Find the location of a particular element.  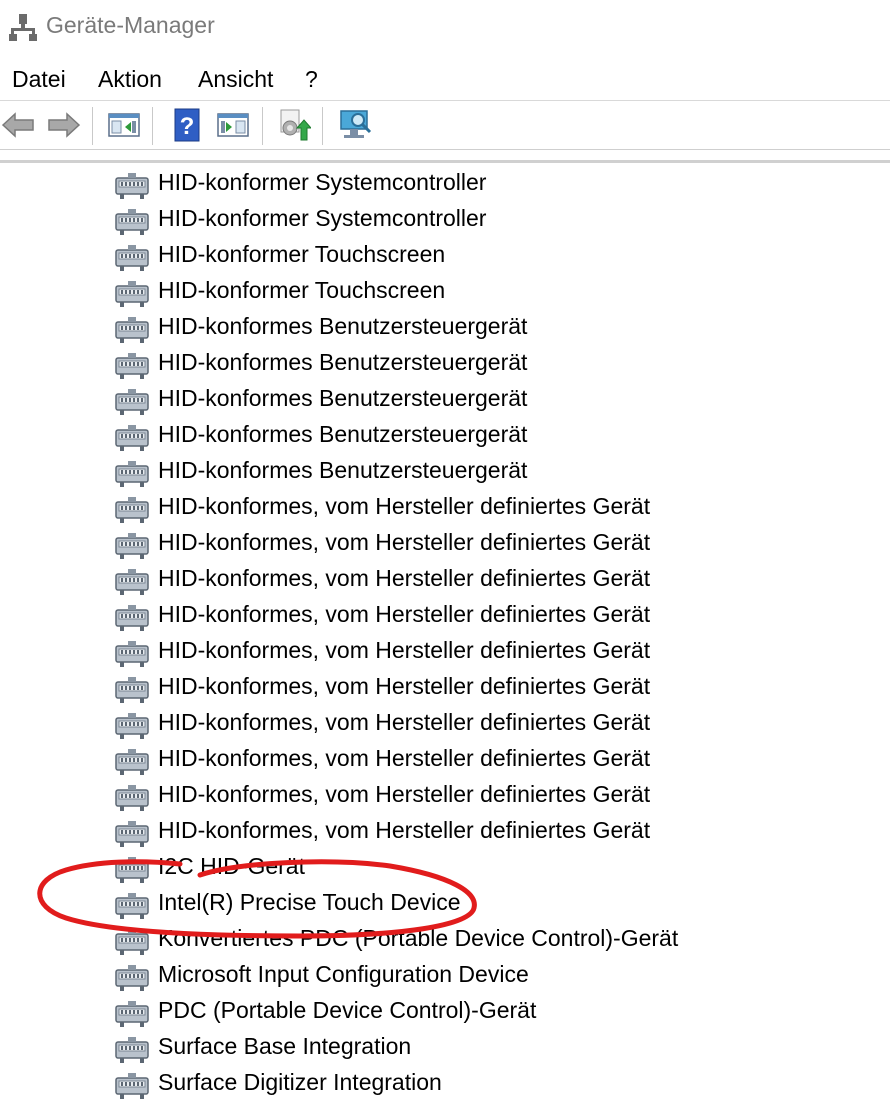

device-tree-item: I2C HID-Gerät is located at coordinates (484, 868).